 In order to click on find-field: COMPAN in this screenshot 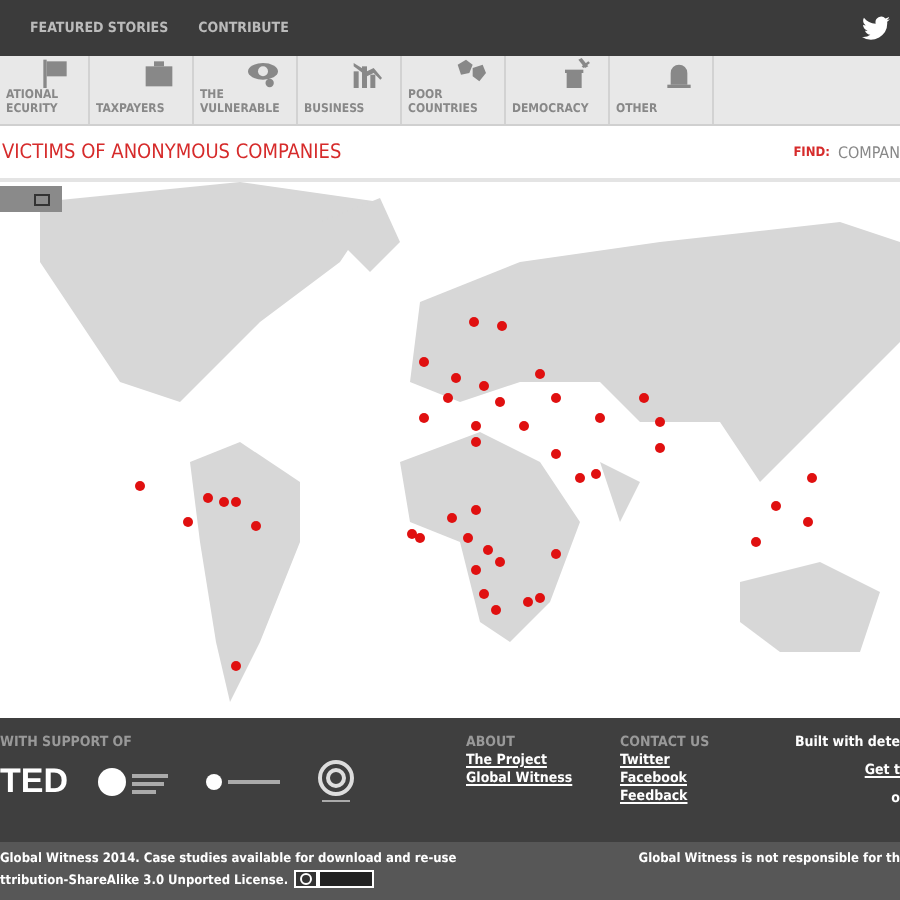, I will do `click(868, 152)`.